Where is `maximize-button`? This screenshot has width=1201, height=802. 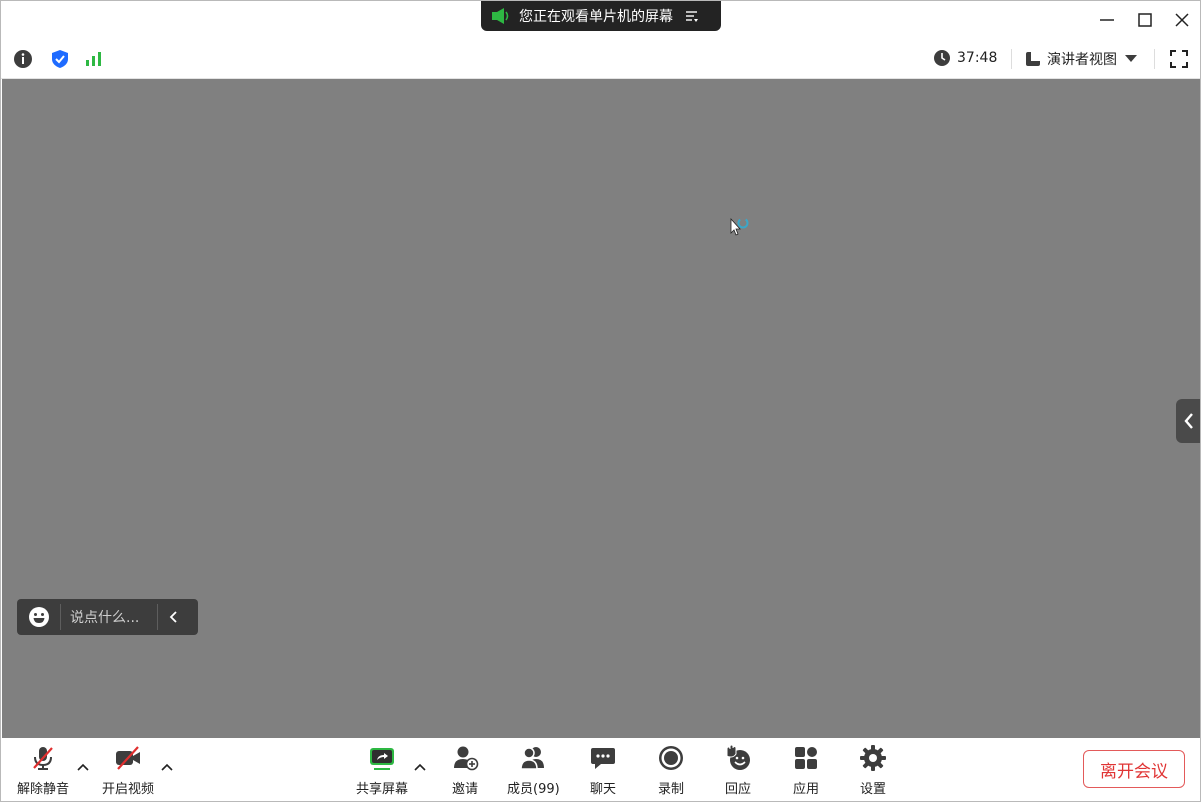
maximize-button is located at coordinates (1145, 20).